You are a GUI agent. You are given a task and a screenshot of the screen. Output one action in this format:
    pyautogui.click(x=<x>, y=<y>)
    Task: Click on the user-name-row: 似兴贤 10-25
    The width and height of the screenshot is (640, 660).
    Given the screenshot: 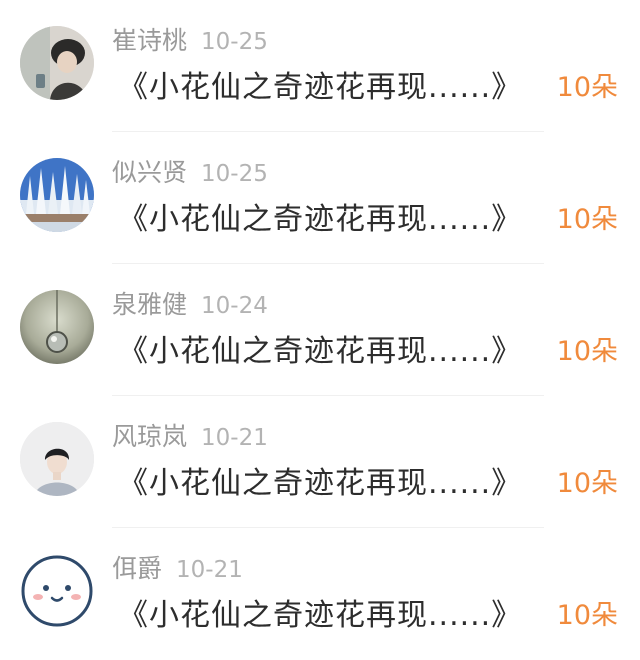 What is the action you would take?
    pyautogui.click(x=190, y=173)
    